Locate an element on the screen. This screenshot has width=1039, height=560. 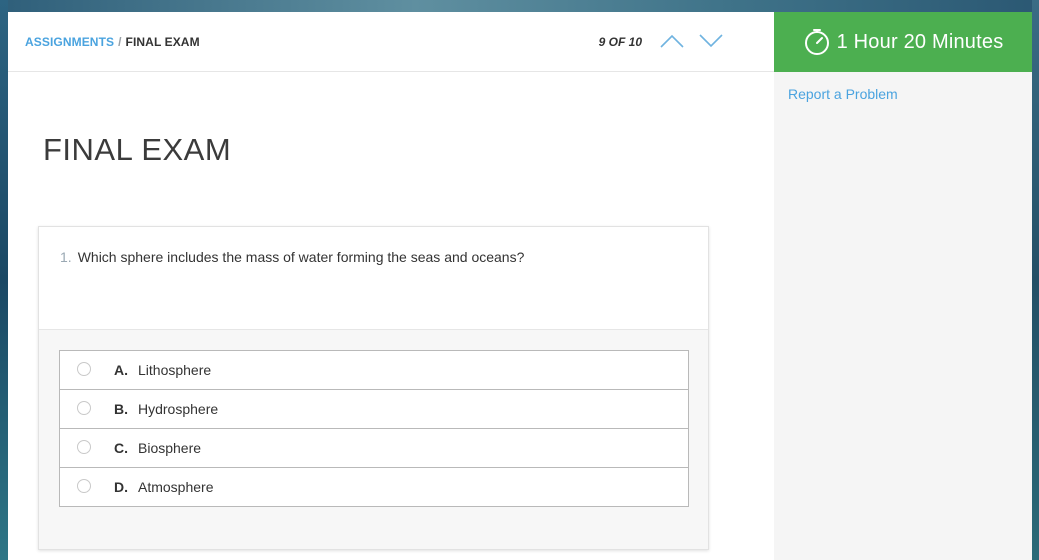
answer-option-b: B. Hydrosphere is located at coordinates (374, 409).